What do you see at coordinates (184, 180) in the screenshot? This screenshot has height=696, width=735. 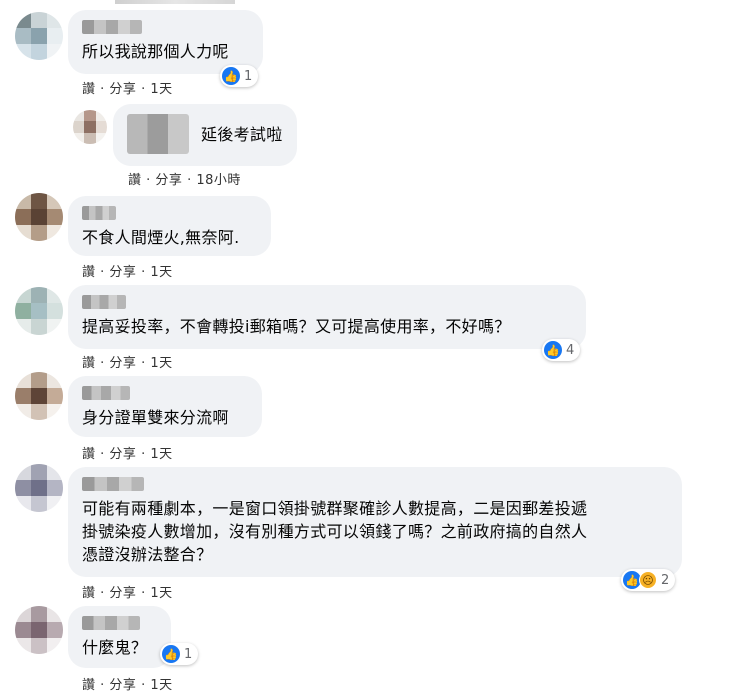 I see `comment-actions: 讚 · 分享 · 18小時` at bounding box center [184, 180].